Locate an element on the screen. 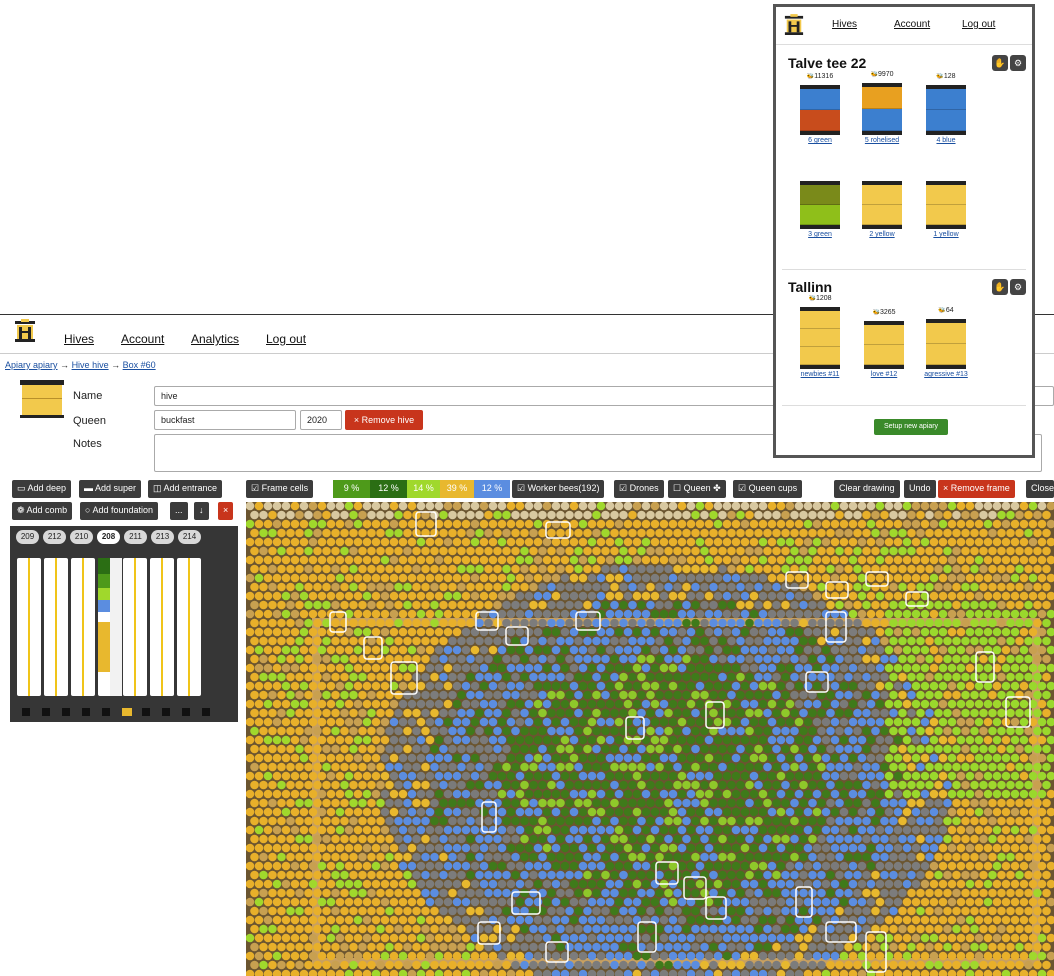 This screenshot has height=976, width=1054. checkbox-checked-icon: ☑ is located at coordinates (256, 488).